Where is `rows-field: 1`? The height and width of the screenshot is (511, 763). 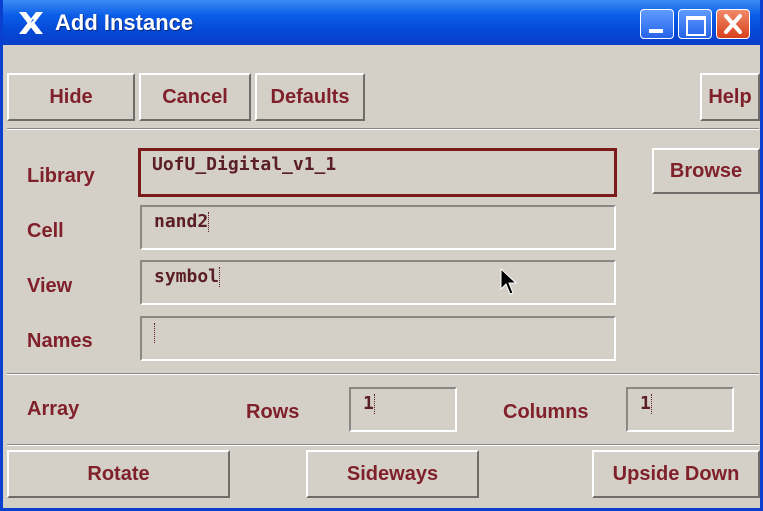 rows-field: 1 is located at coordinates (403, 409).